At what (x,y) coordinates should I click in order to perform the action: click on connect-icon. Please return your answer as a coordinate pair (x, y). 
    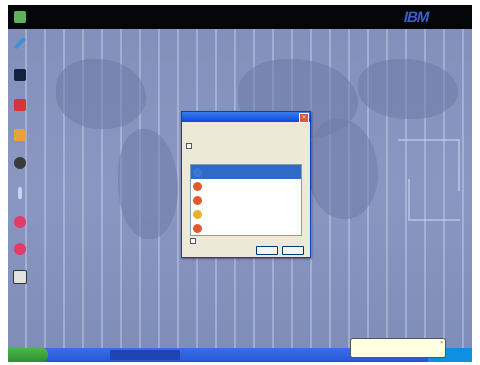
    Looking at the image, I should click on (20, 277).